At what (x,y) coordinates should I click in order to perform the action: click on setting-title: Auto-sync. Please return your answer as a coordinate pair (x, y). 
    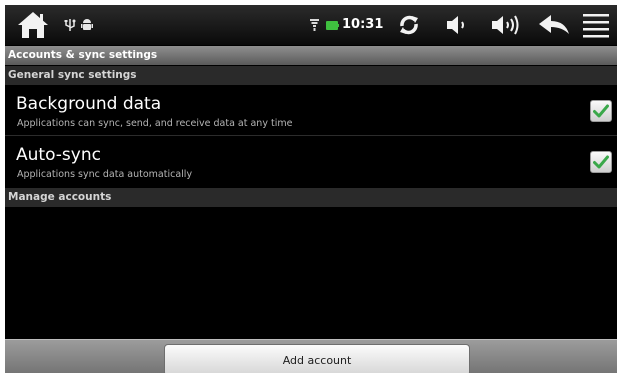
    Looking at the image, I should click on (58, 155).